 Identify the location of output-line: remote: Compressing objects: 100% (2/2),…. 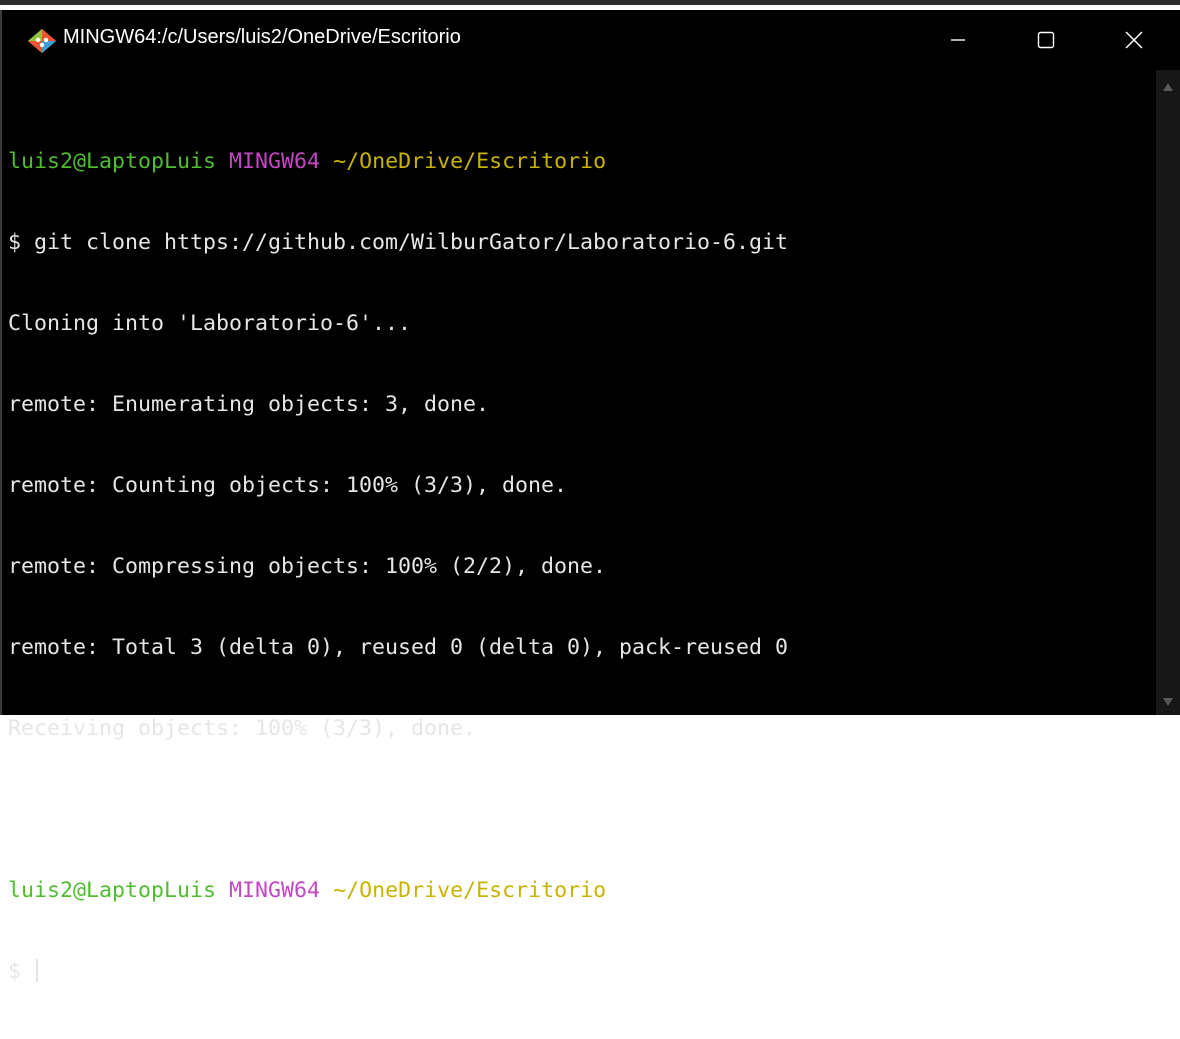
(307, 566).